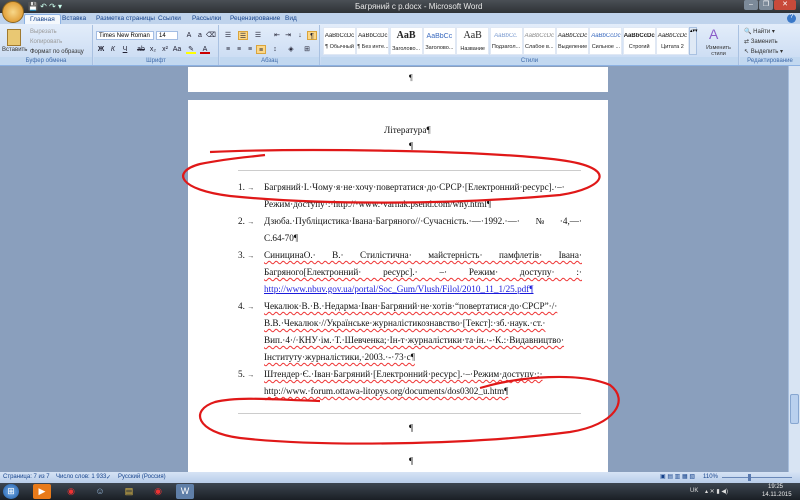 This screenshot has width=800, height=500. Describe the element at coordinates (391, 176) in the screenshot. I see `annotation-ellipse-top` at that location.